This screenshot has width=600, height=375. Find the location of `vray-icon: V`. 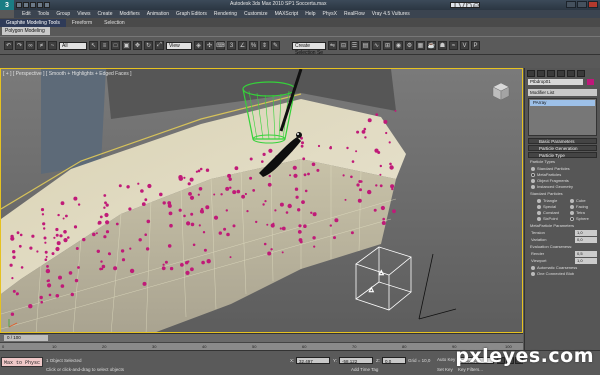

vray-icon: V is located at coordinates (464, 45).